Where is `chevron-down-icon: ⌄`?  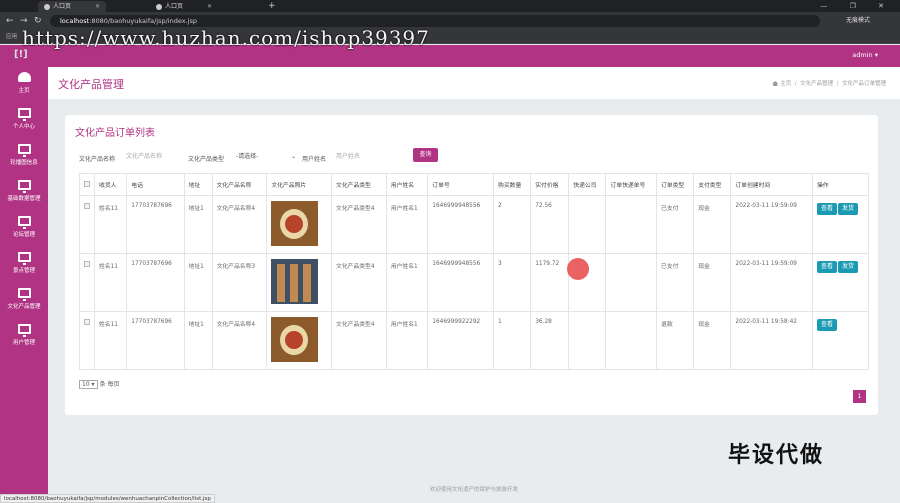
chevron-down-icon: ⌄ is located at coordinates (293, 156).